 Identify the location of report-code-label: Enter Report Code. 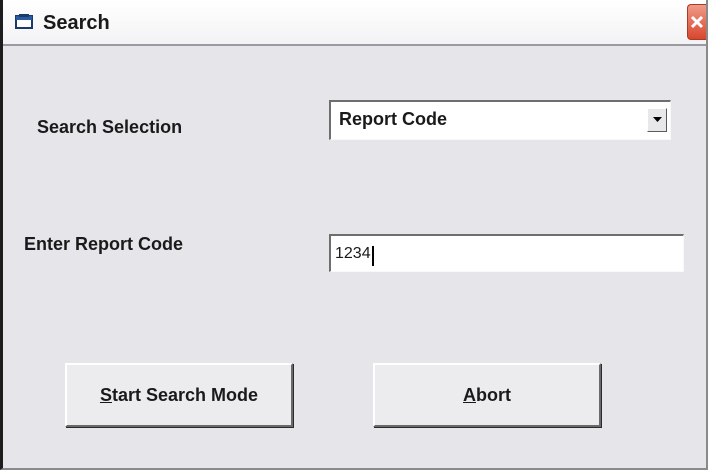
(104, 244).